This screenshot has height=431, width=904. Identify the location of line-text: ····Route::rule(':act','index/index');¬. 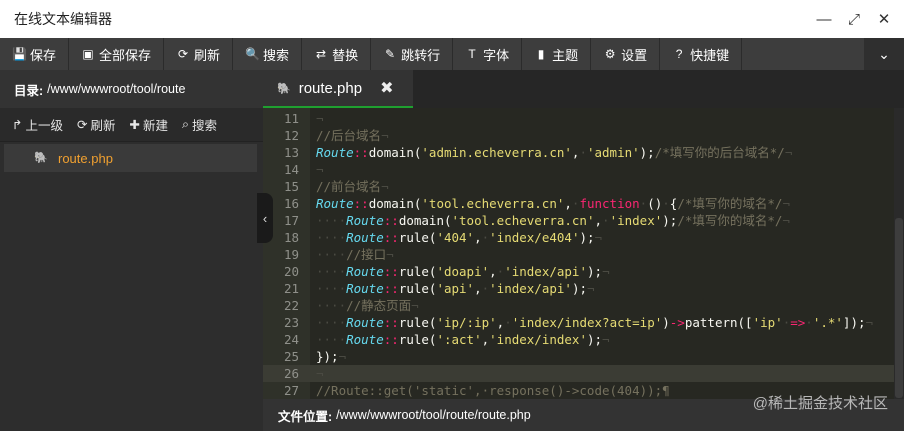
(463, 339).